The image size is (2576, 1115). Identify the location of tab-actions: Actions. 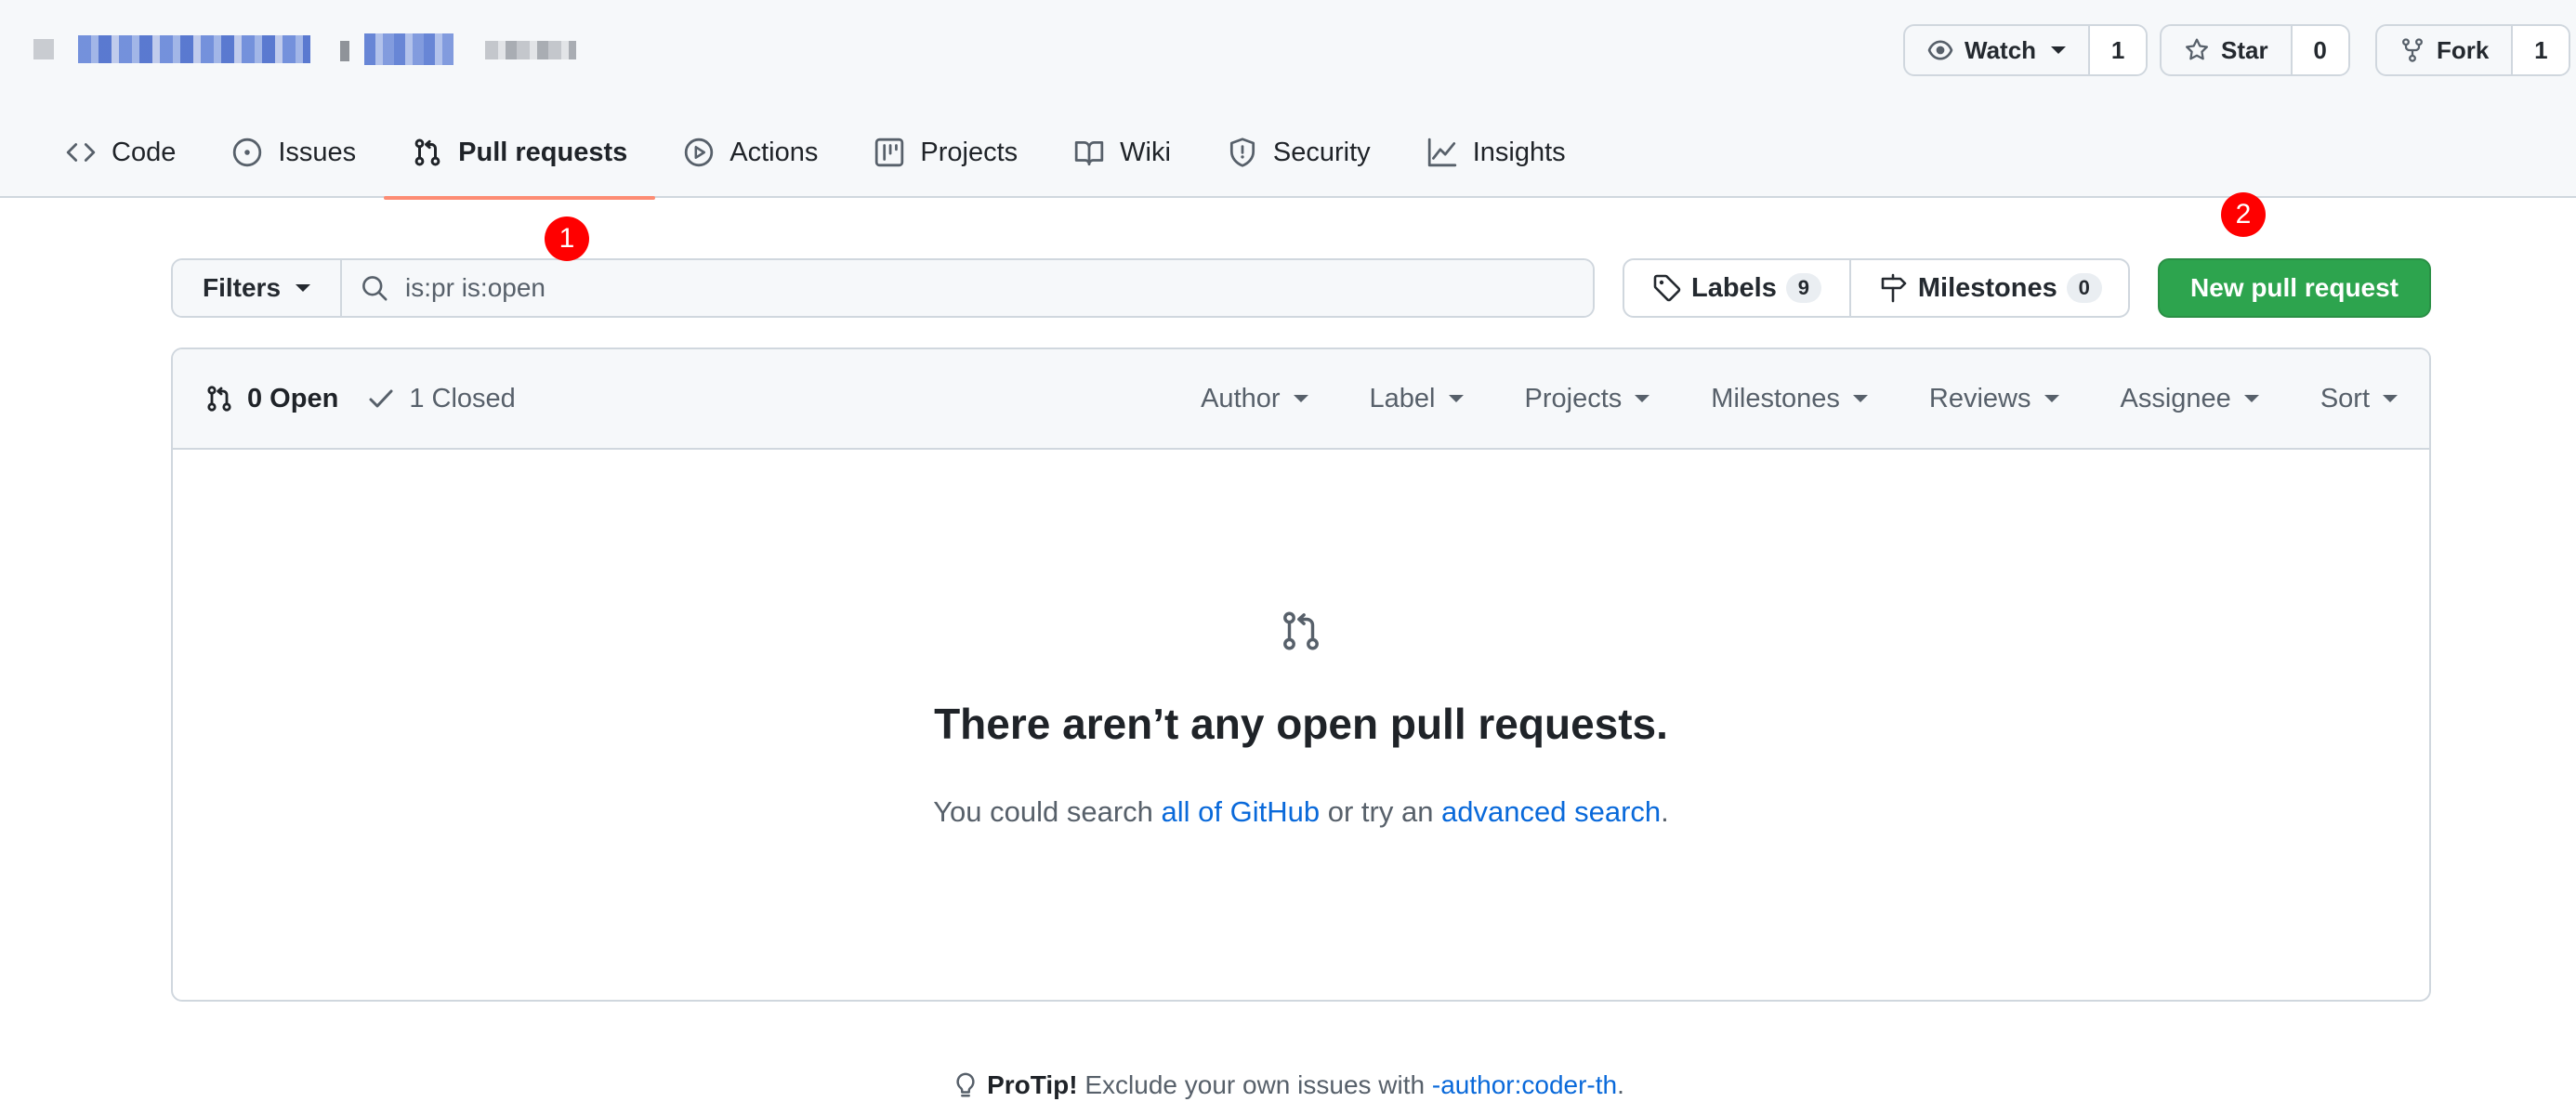
(750, 152).